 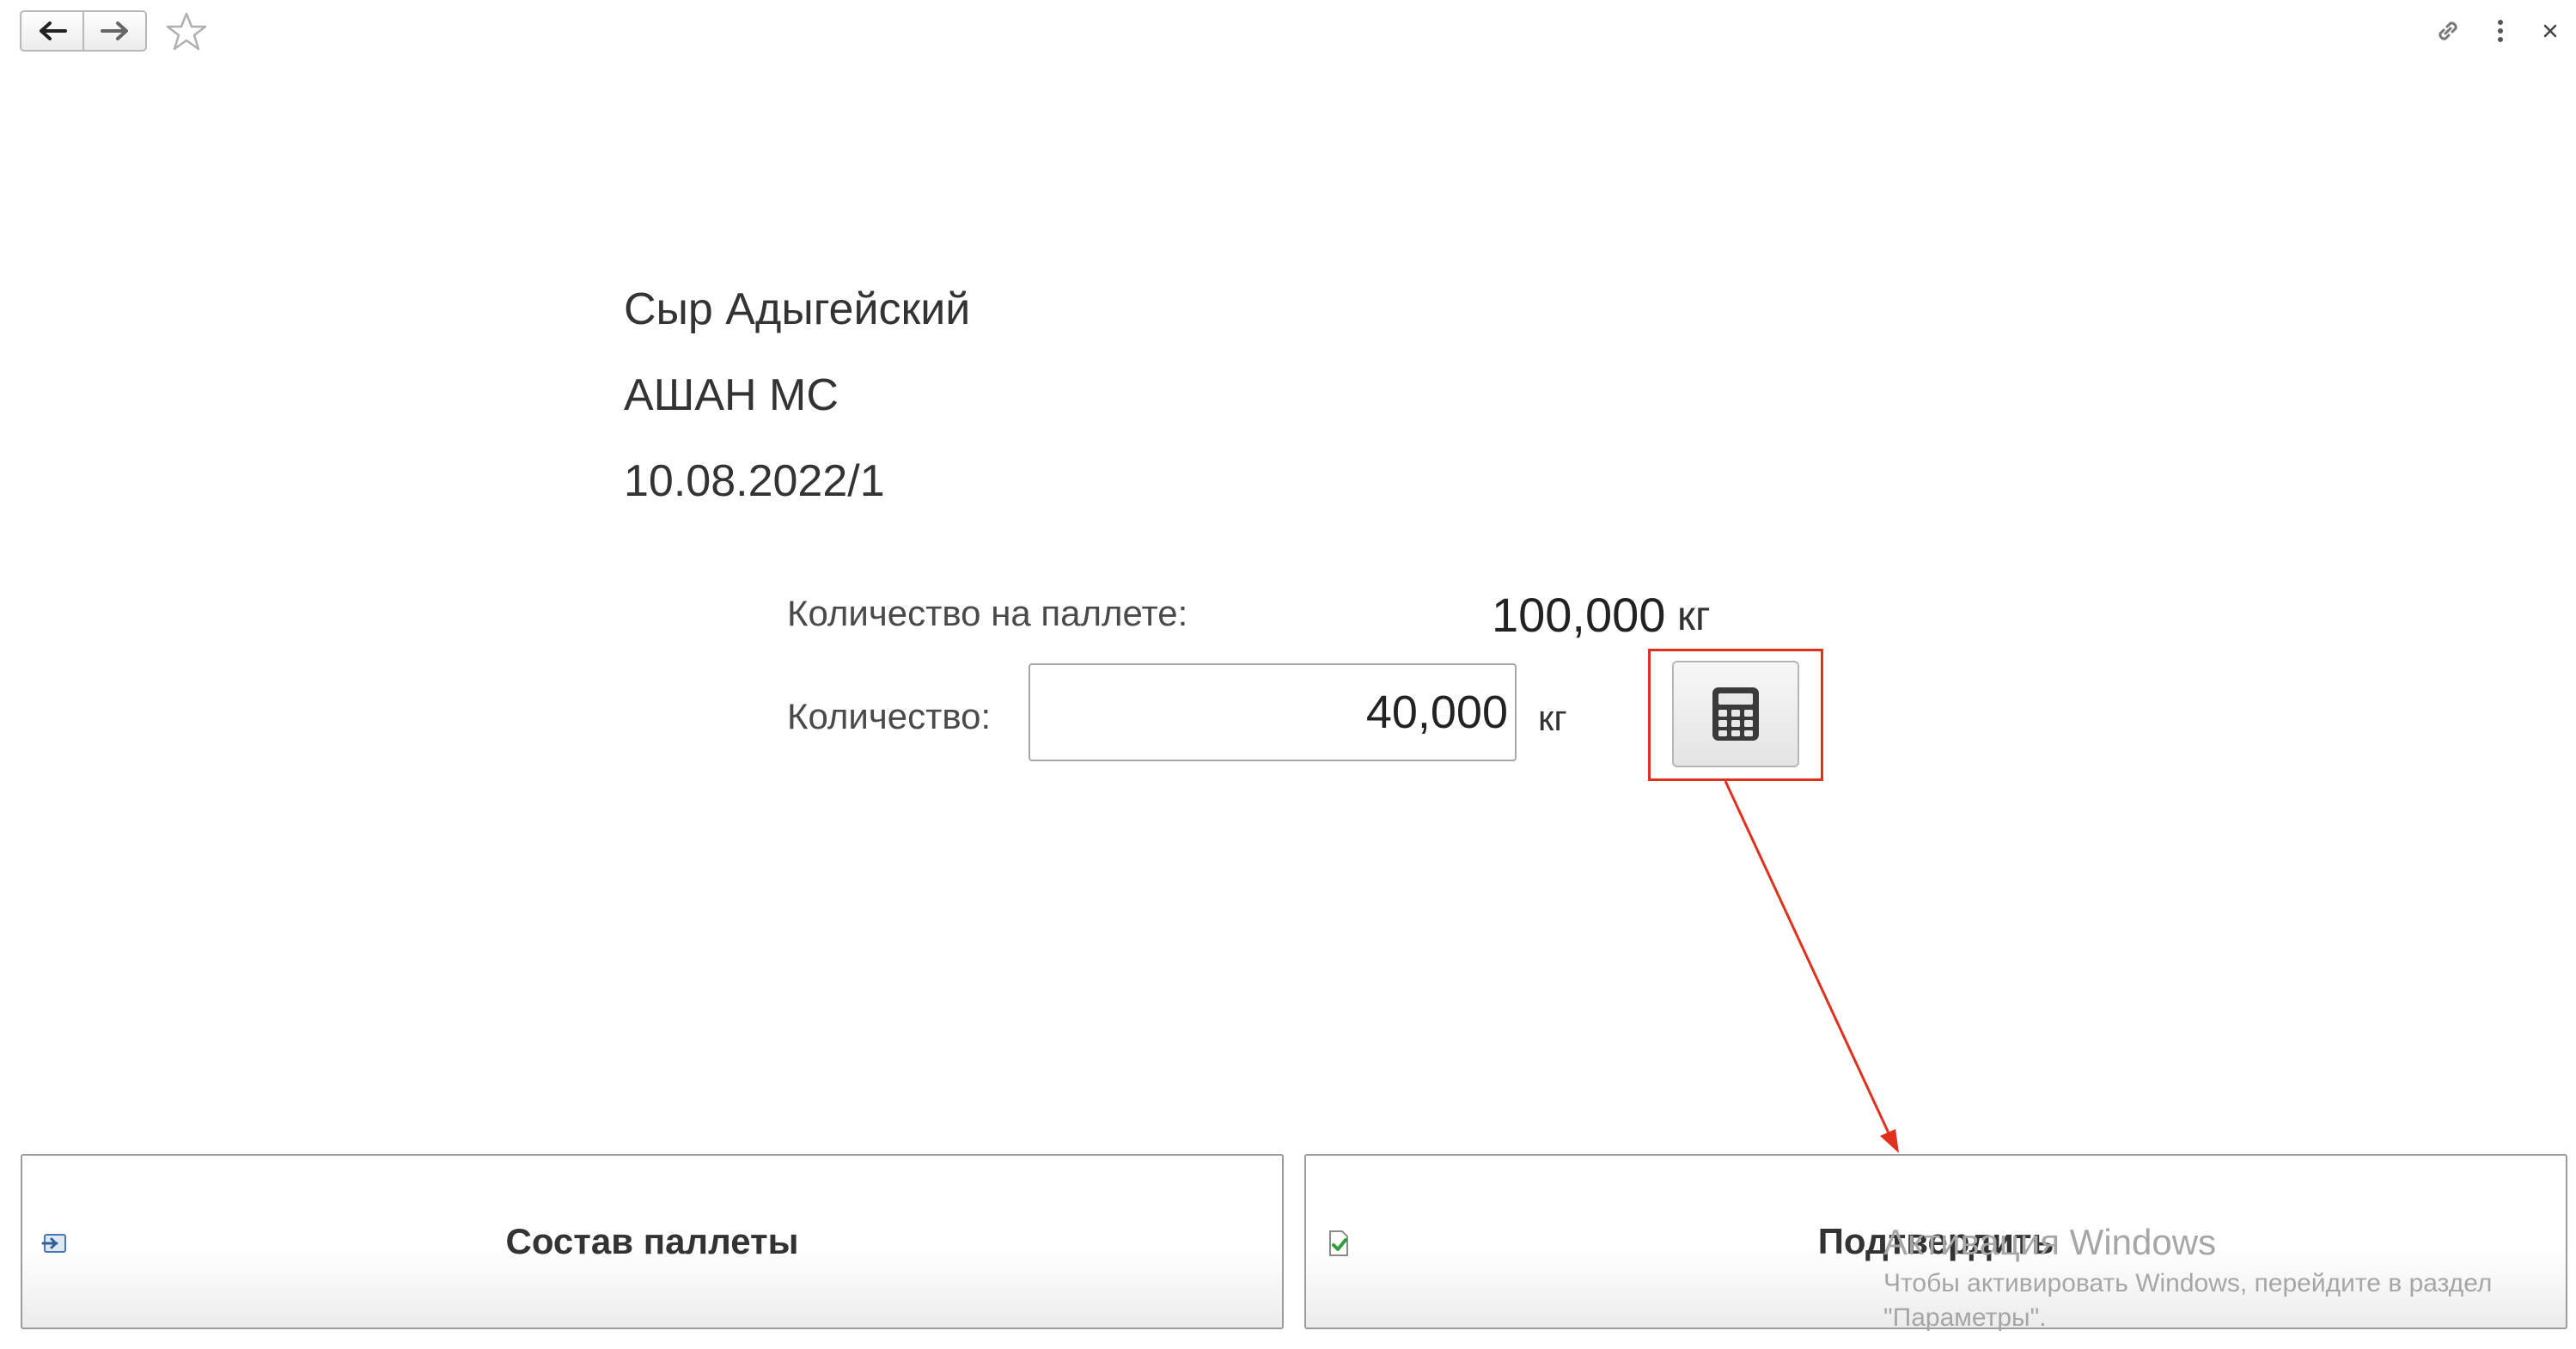 I want to click on more-vertical-icon, so click(x=2500, y=31).